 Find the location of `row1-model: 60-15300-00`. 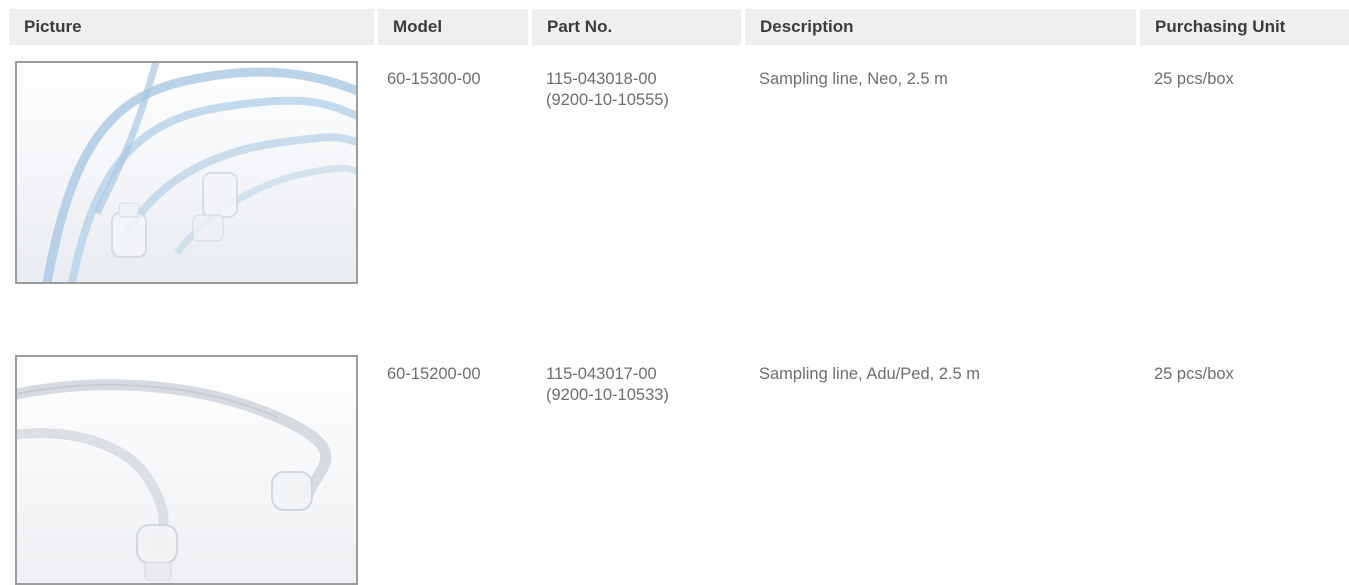

row1-model: 60-15300-00 is located at coordinates (434, 79).